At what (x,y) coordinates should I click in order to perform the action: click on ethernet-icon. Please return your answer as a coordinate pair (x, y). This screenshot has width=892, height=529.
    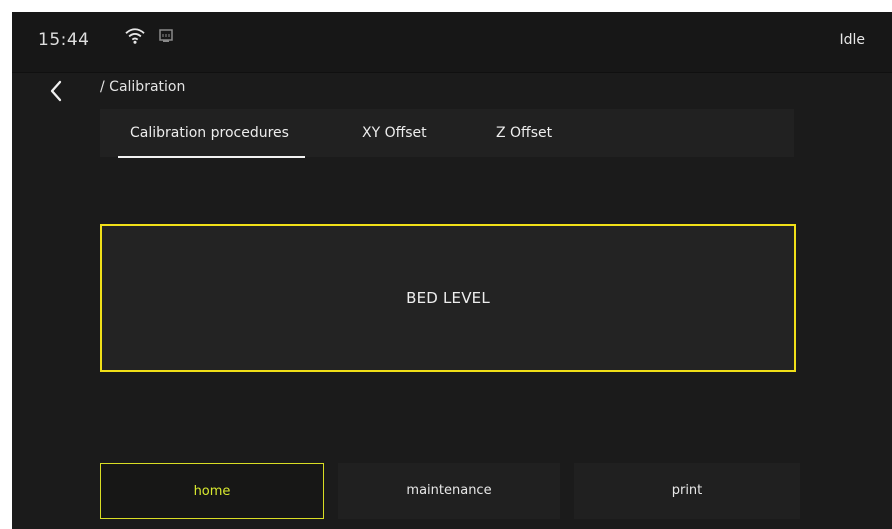
    Looking at the image, I should click on (166, 35).